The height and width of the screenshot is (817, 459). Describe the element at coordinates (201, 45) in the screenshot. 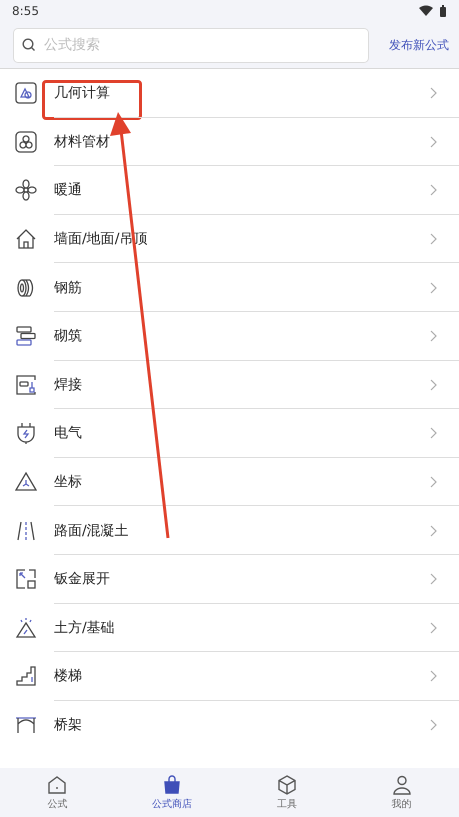

I see `search-input: 公式搜索` at that location.